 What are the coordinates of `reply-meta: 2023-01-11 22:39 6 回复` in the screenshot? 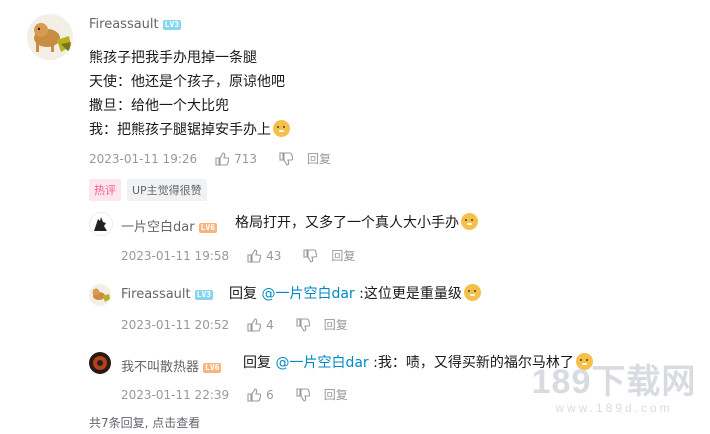 It's located at (234, 394).